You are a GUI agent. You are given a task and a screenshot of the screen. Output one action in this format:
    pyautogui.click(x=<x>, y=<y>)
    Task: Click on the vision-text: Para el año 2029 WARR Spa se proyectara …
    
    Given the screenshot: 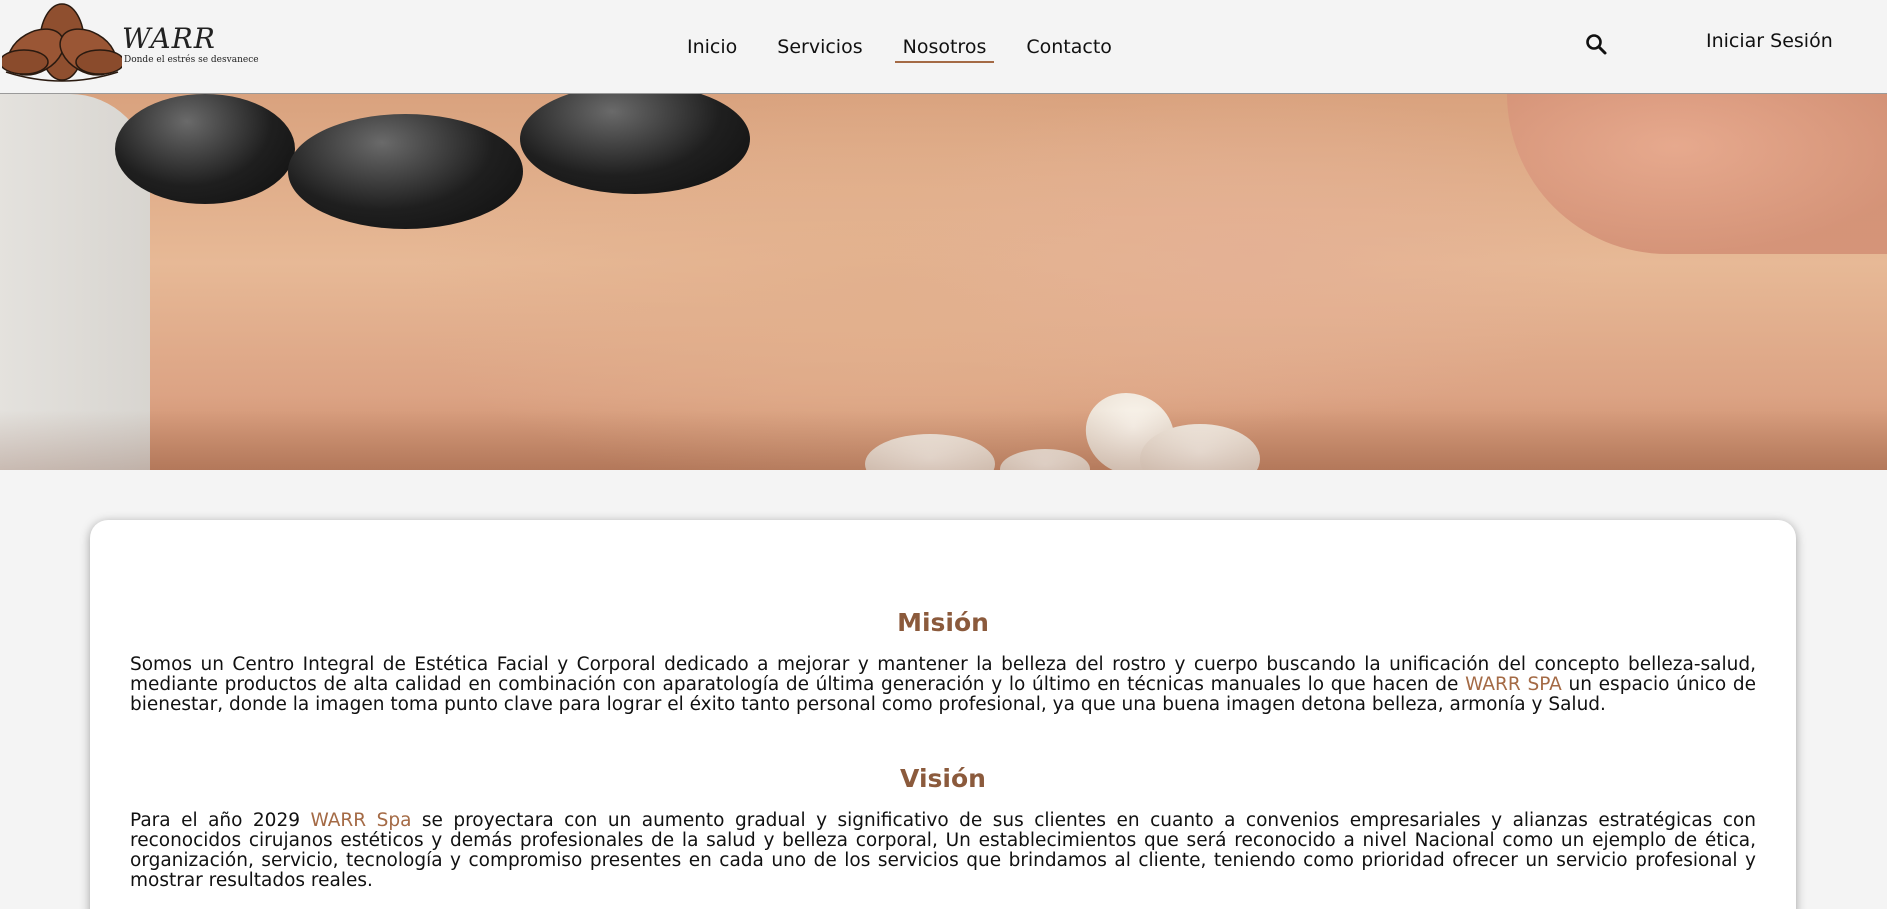 What is the action you would take?
    pyautogui.click(x=943, y=850)
    